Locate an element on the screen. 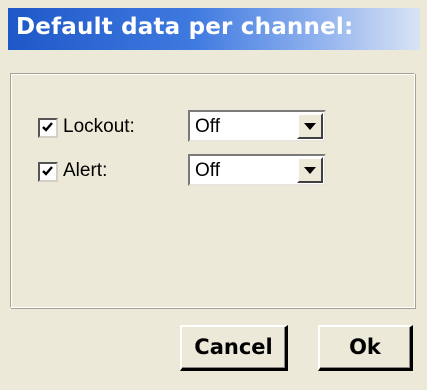 This screenshot has width=435, height=390. dialog-title: Default data per channel: is located at coordinates (185, 27).